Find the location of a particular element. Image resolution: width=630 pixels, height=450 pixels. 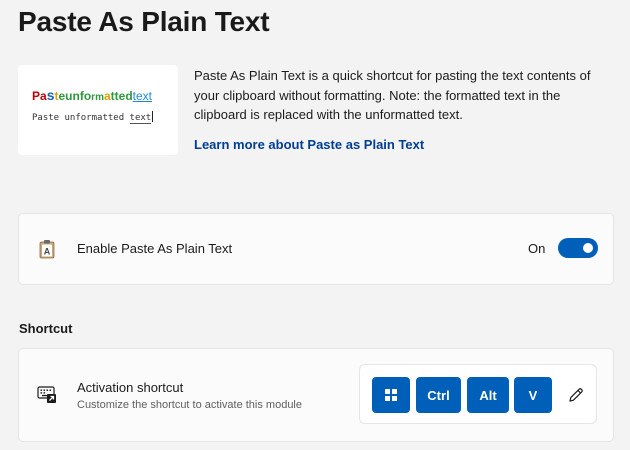

preview-segment: Pa is located at coordinates (39, 96).